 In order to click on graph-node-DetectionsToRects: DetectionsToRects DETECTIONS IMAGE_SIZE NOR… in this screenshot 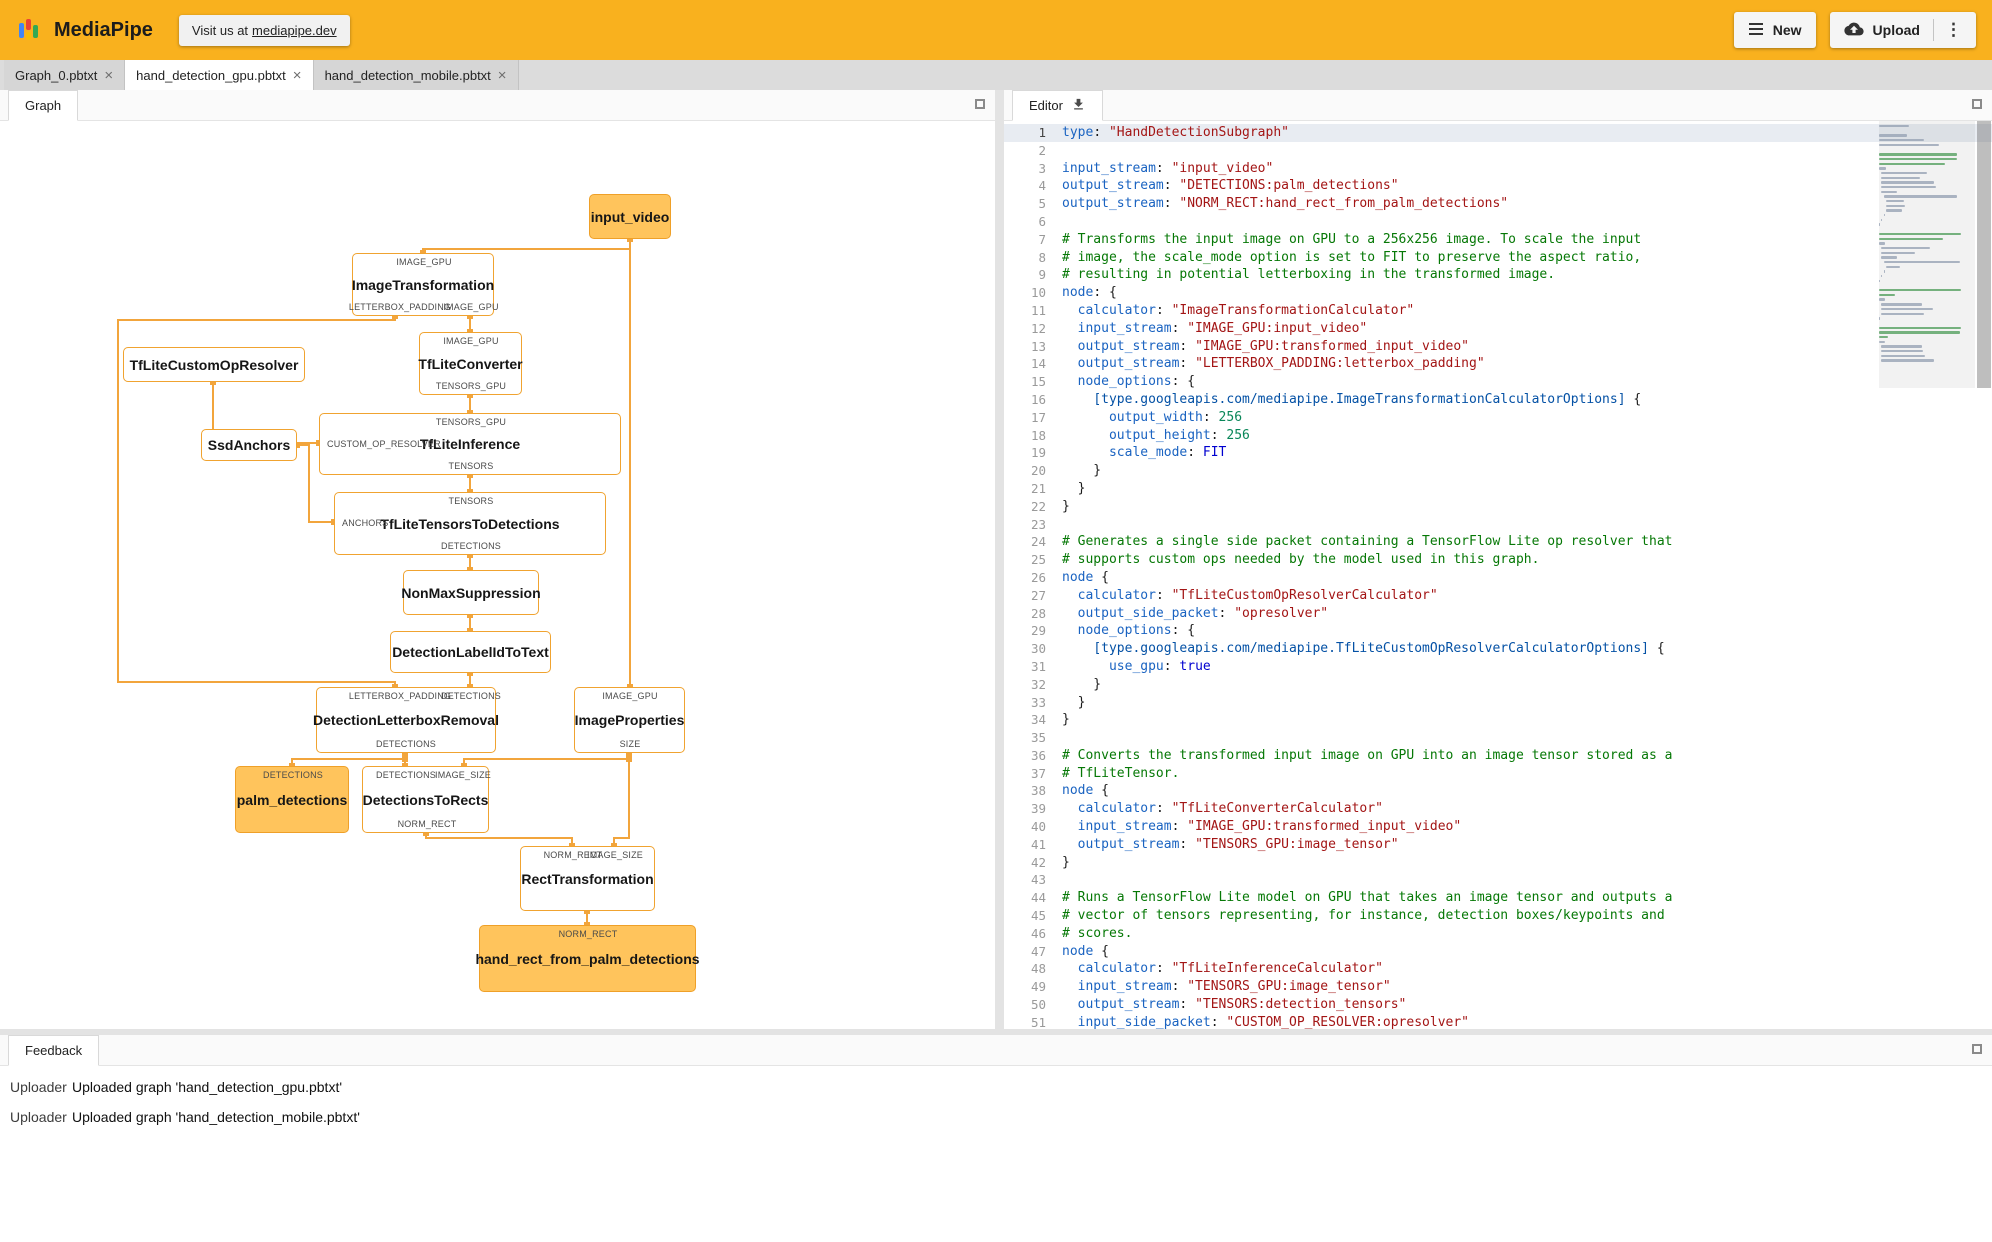, I will do `click(426, 799)`.